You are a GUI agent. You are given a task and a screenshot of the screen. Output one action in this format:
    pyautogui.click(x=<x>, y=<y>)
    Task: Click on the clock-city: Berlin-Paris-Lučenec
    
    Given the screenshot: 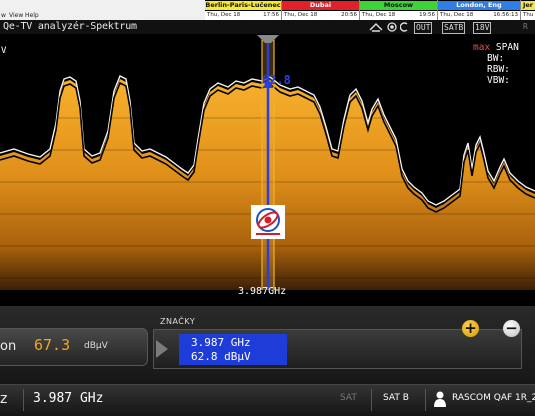 What is the action you would take?
    pyautogui.click(x=243, y=5)
    